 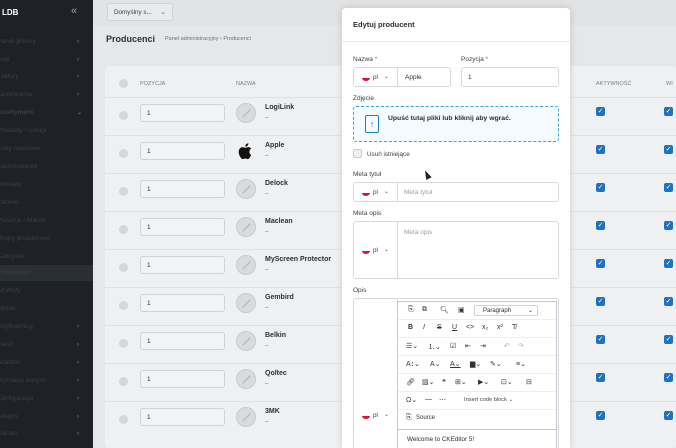 What do you see at coordinates (461, 382) in the screenshot?
I see `table-icon: ⊞⌄` at bounding box center [461, 382].